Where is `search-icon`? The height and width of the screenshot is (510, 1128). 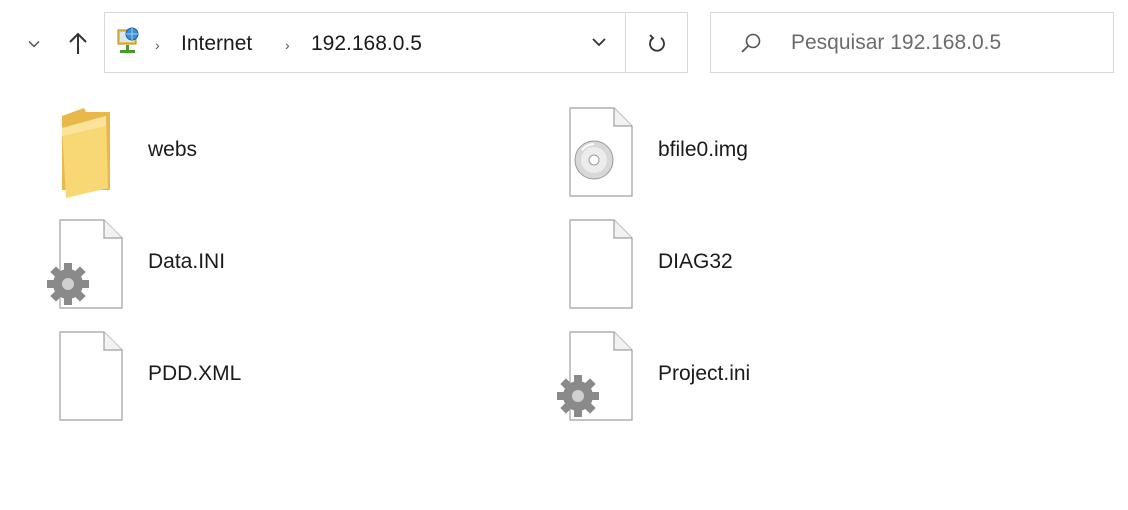
search-icon is located at coordinates (751, 43).